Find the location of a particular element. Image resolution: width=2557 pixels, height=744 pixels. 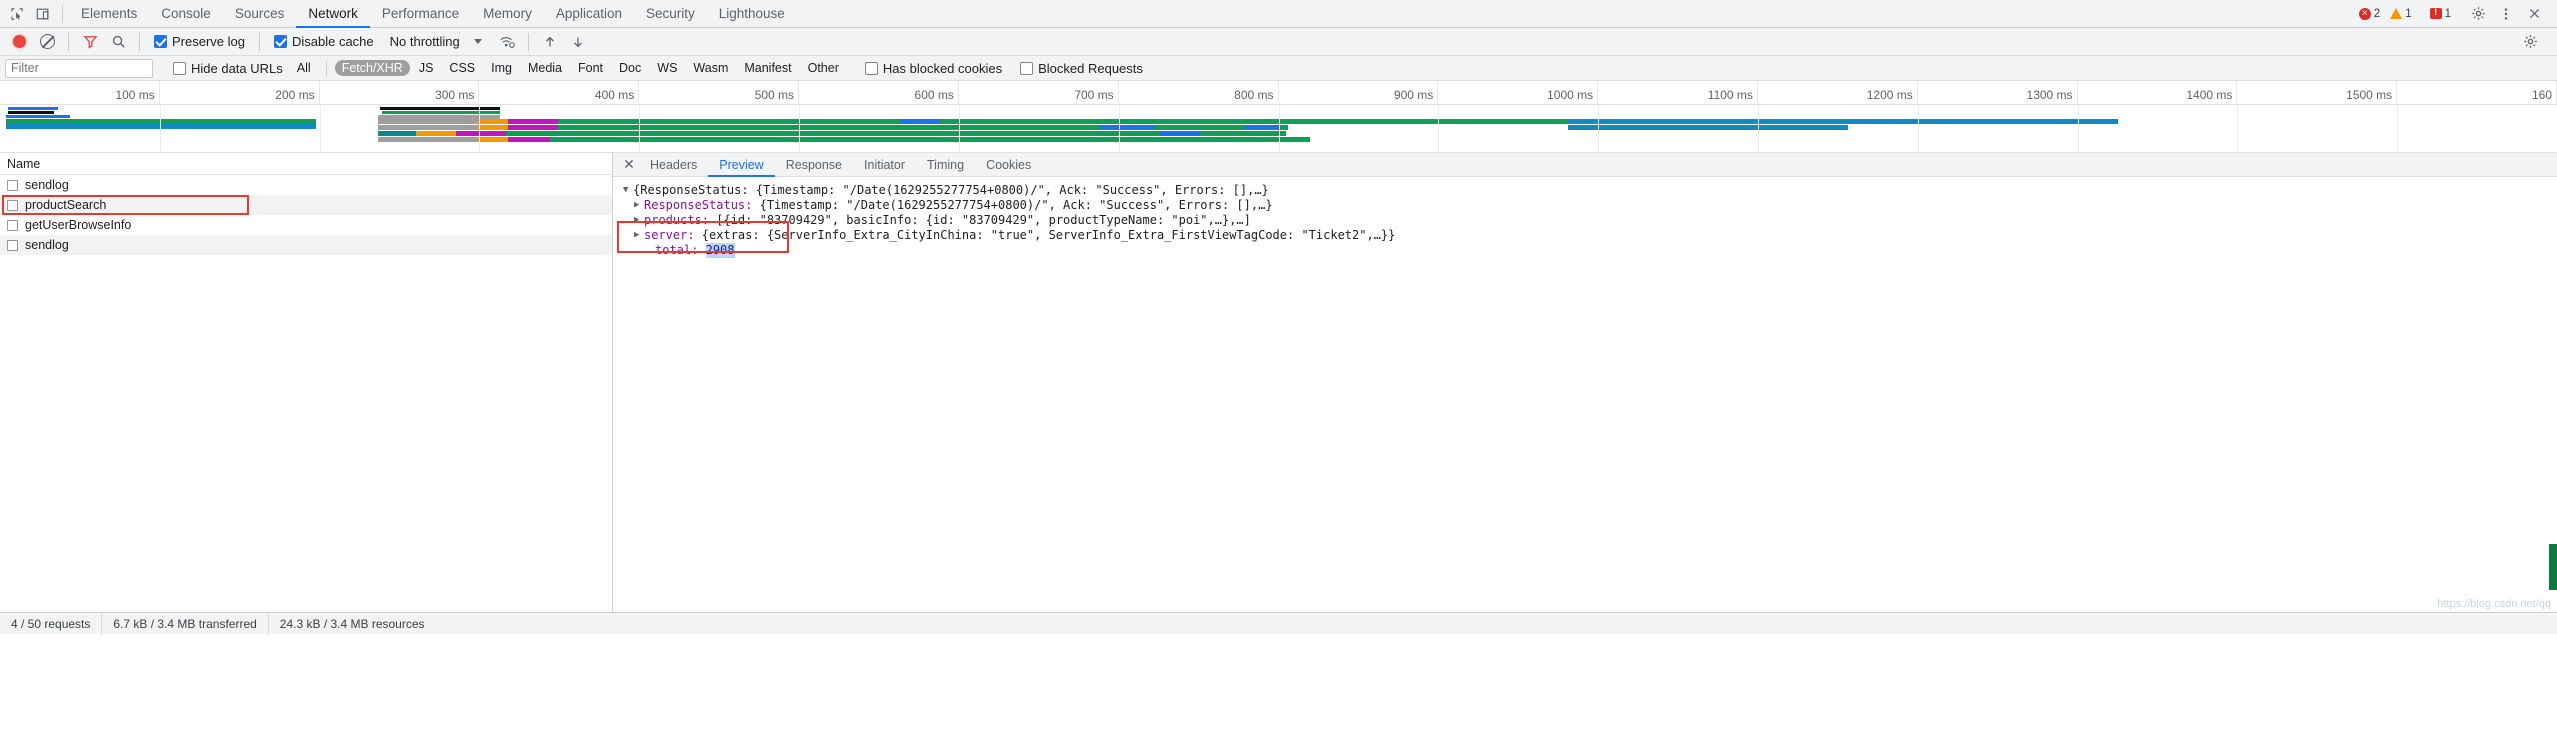

inspect-icon is located at coordinates (17, 14).